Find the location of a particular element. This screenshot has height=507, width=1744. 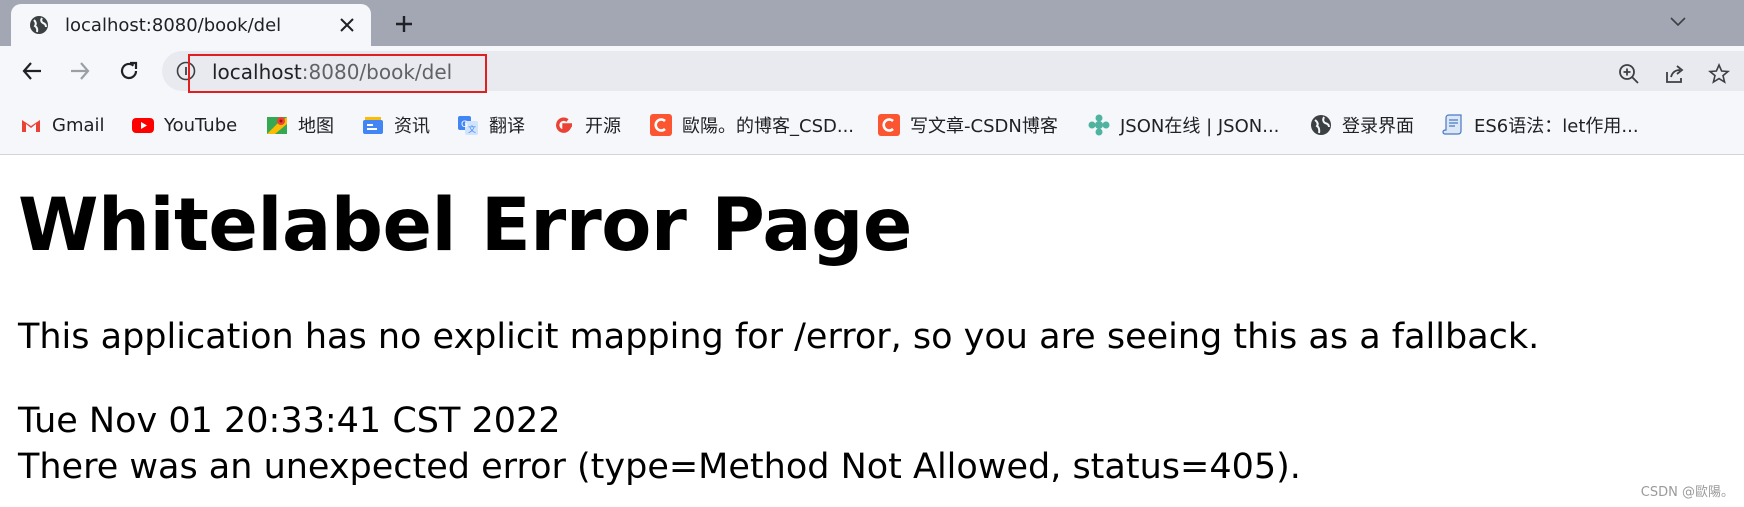

active-tab: localhost:8080/book/del is located at coordinates (191, 25).